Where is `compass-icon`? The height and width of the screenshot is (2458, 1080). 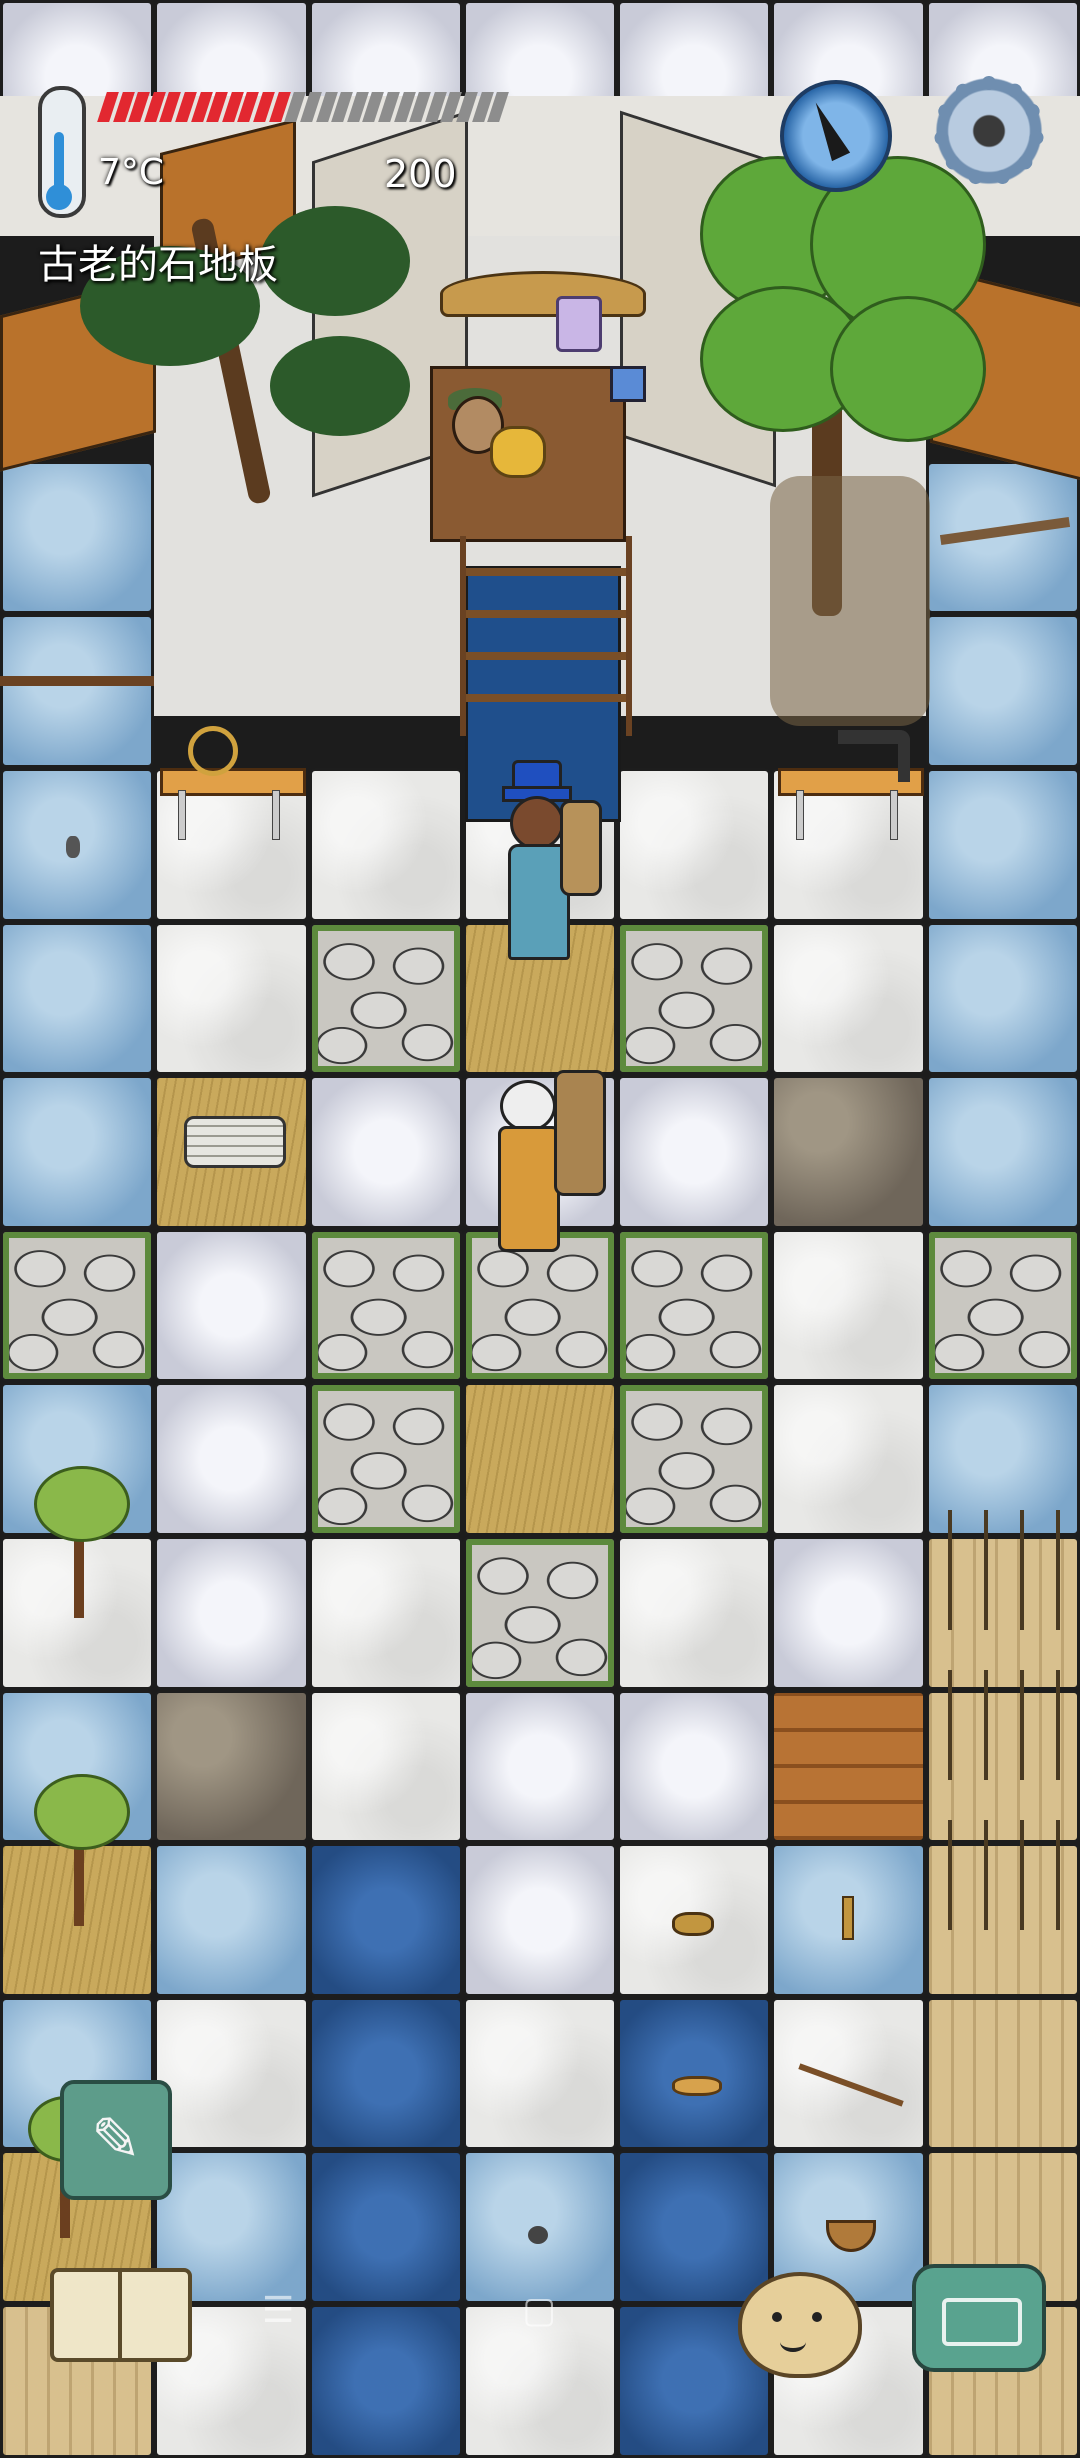 compass-icon is located at coordinates (836, 136).